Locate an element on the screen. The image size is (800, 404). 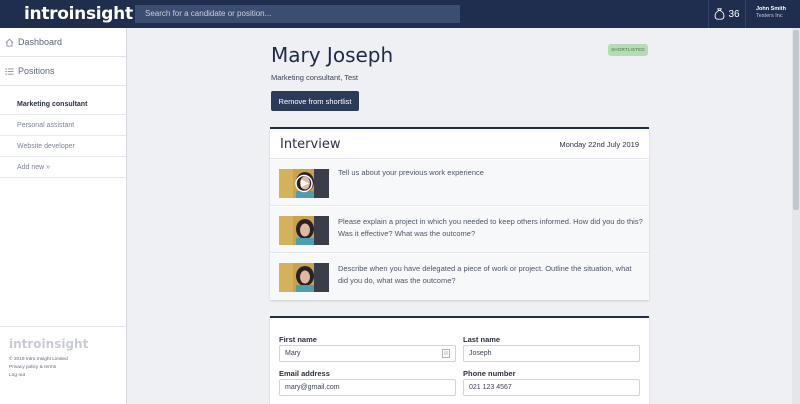
sidebar-dashboard: Dashboard is located at coordinates (63, 42).